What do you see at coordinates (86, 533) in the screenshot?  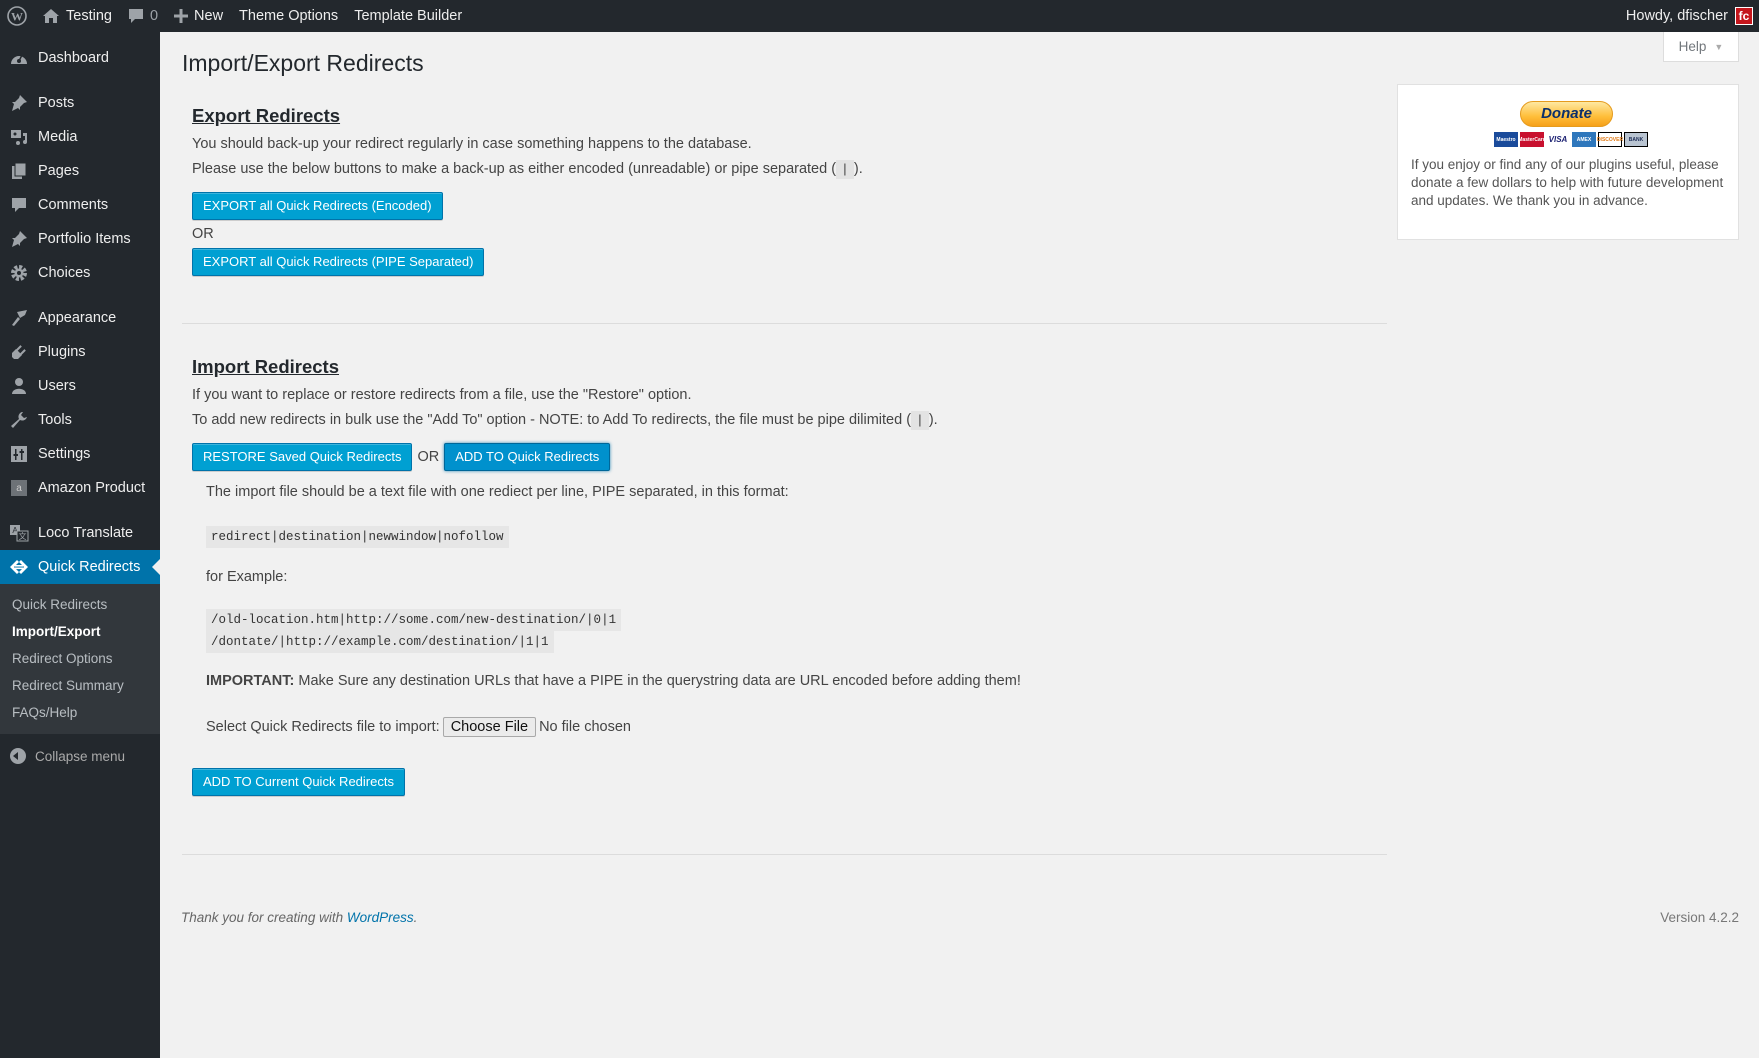 I see `sidebar-item-label: Loco Translate` at bounding box center [86, 533].